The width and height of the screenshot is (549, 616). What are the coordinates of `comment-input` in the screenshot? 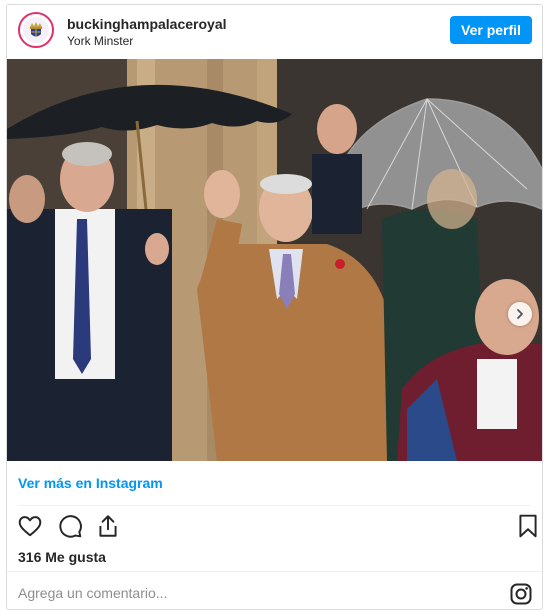 It's located at (253, 593).